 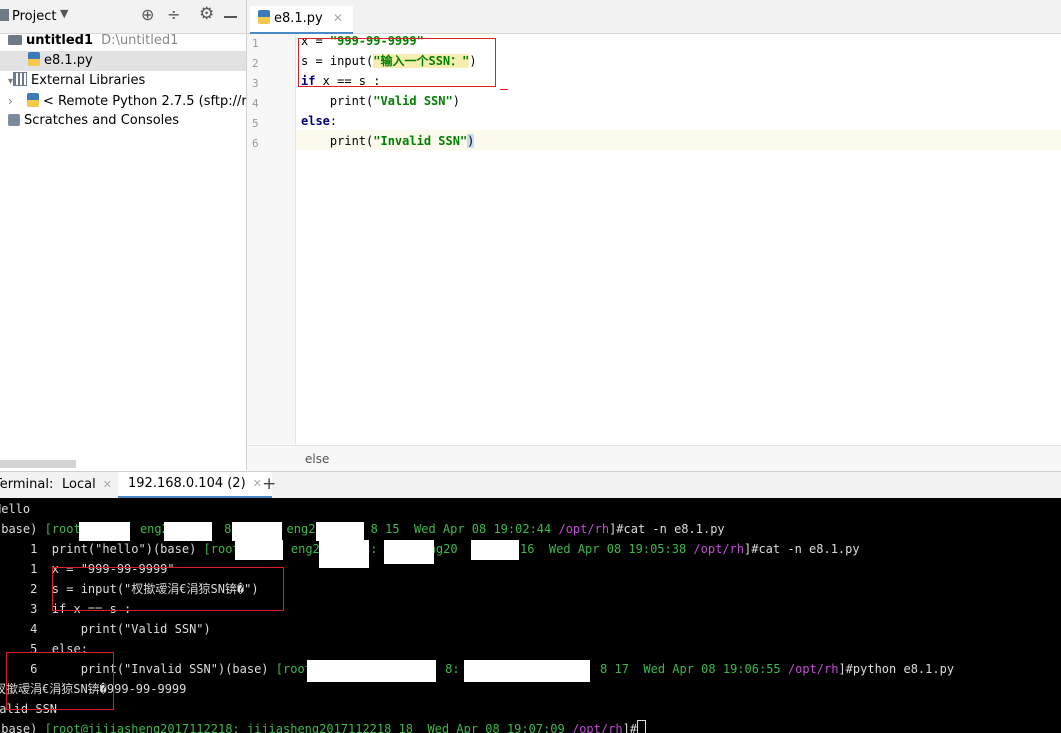 I want to click on tree-item-scratches: Scratches and Consoles, so click(x=123, y=121).